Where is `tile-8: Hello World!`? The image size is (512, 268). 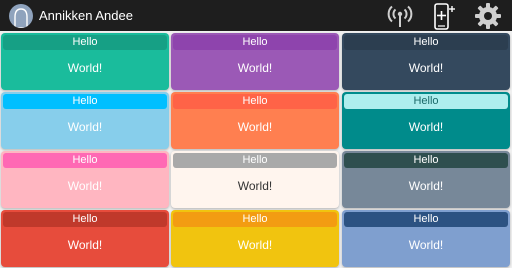 tile-8: Hello World! is located at coordinates (255, 179).